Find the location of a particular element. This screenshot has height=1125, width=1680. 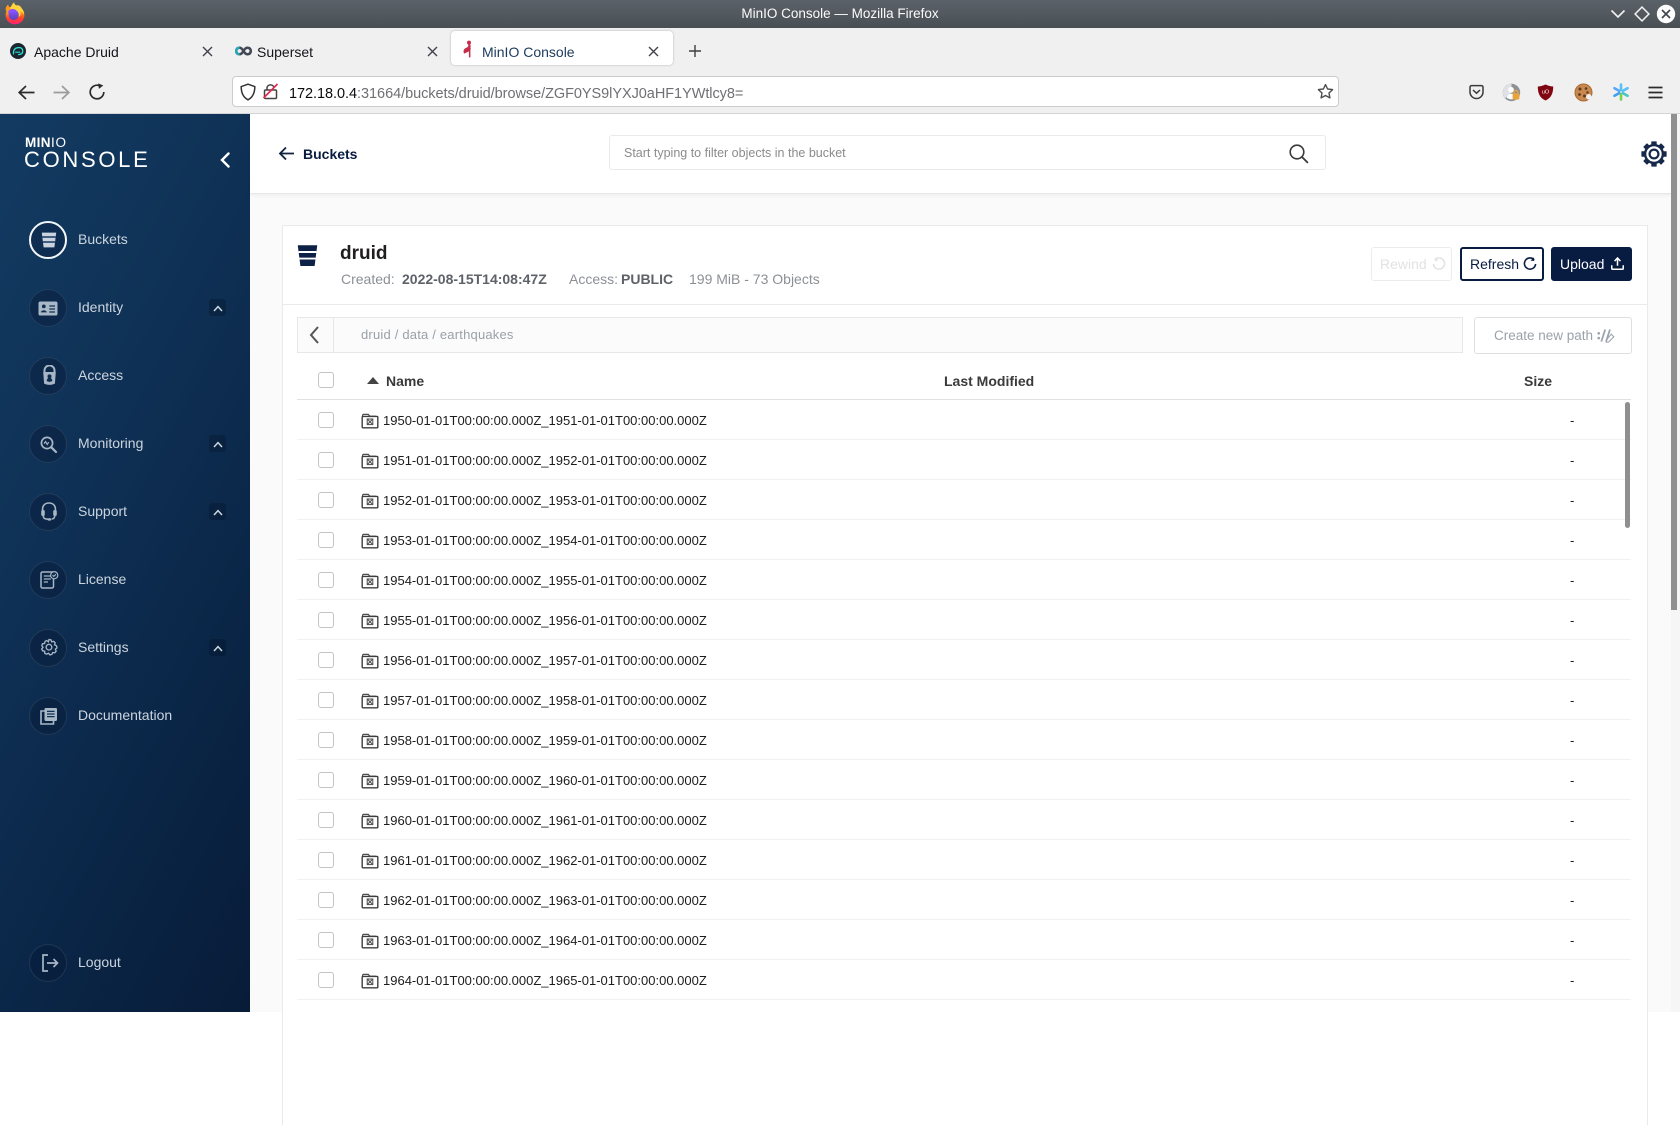

svg-text: uO is located at coordinates (1546, 93).